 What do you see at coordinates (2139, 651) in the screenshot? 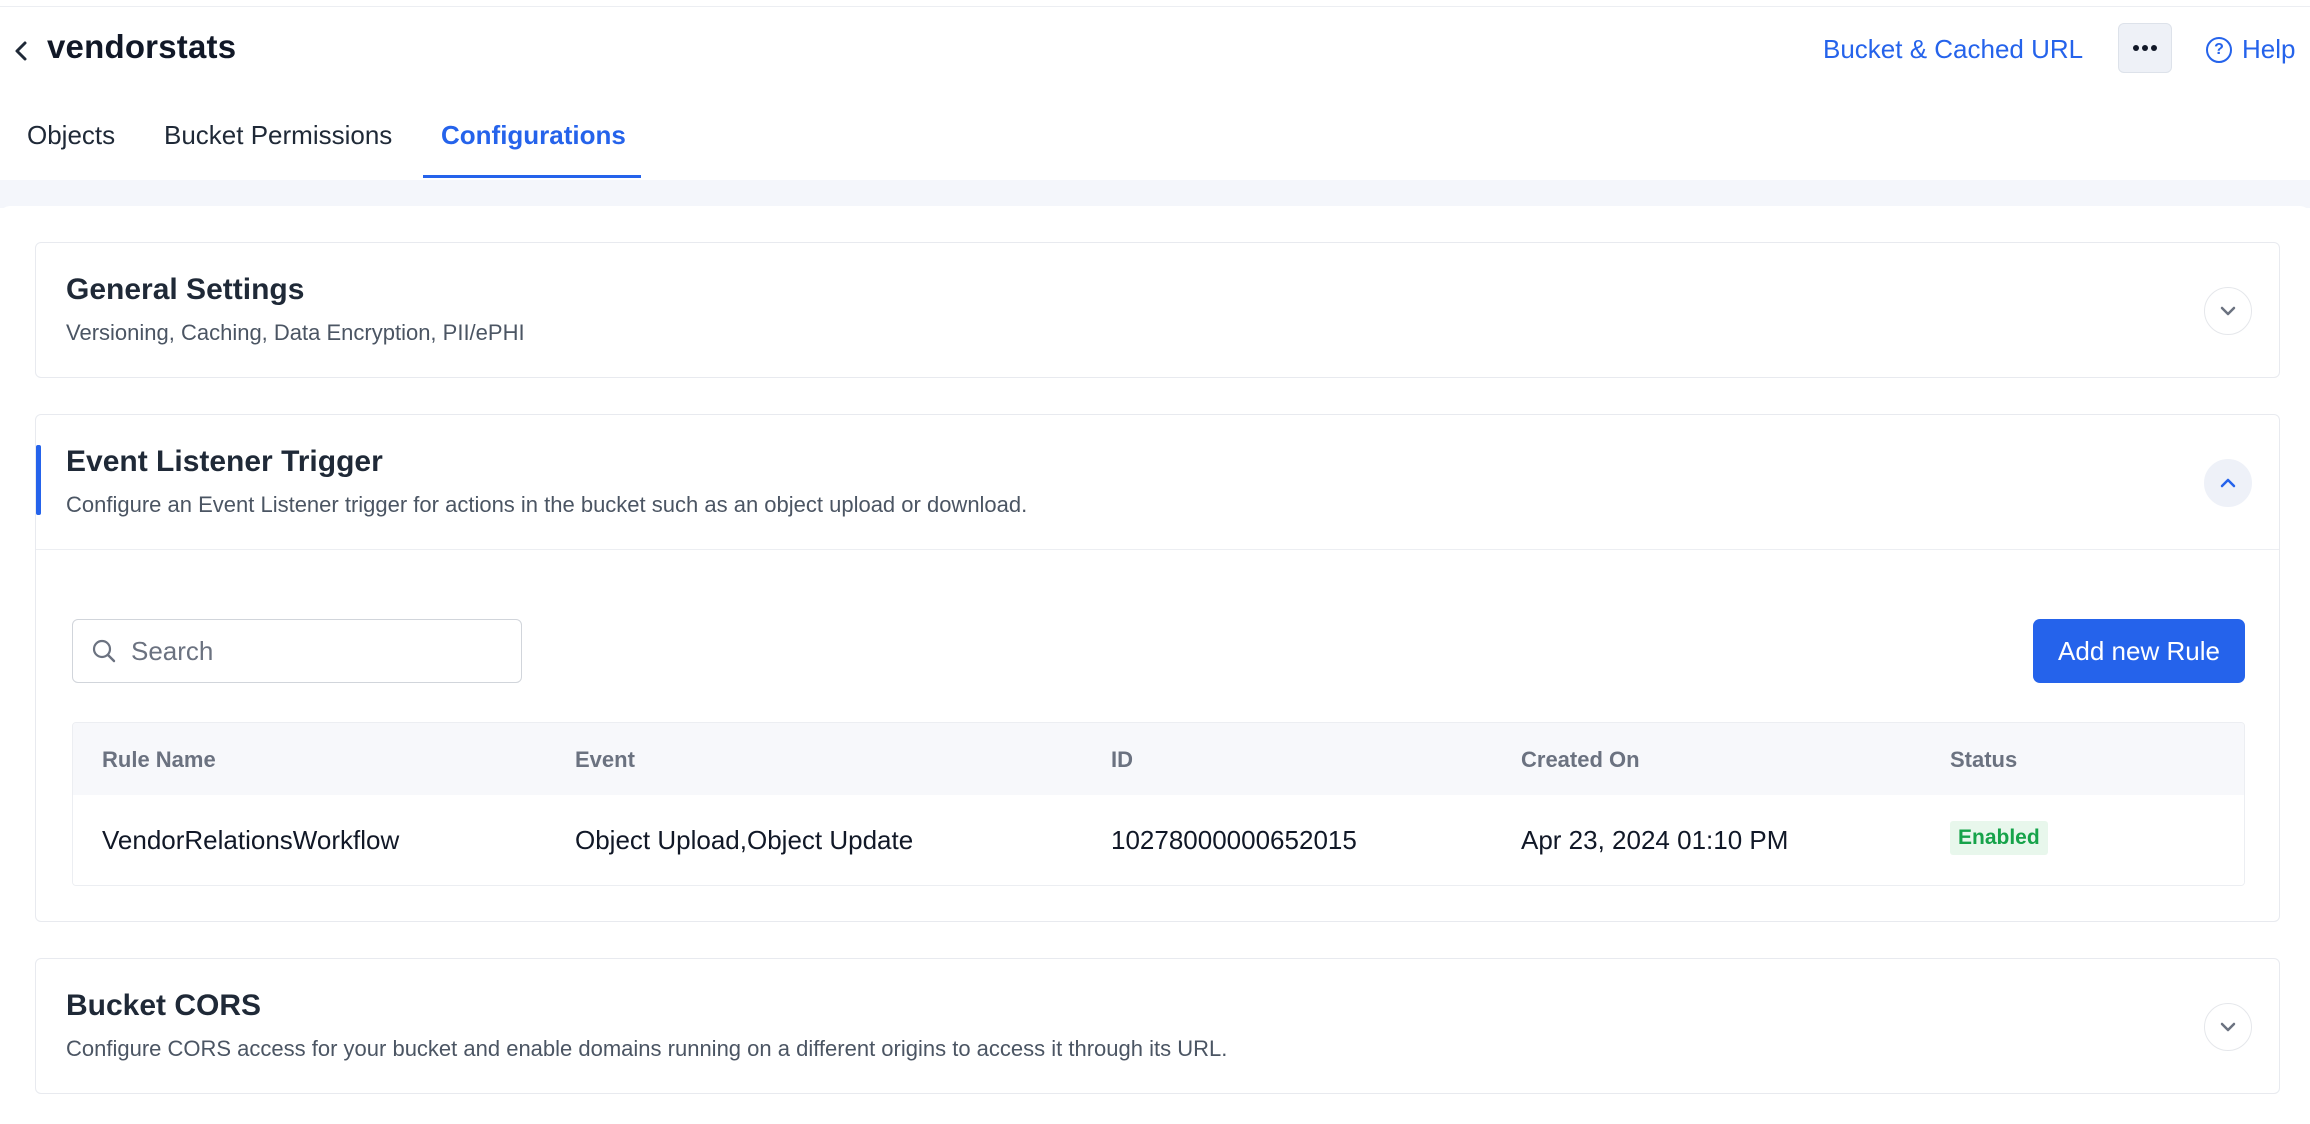
I see `add-new-rule-button: Add new Rule` at bounding box center [2139, 651].